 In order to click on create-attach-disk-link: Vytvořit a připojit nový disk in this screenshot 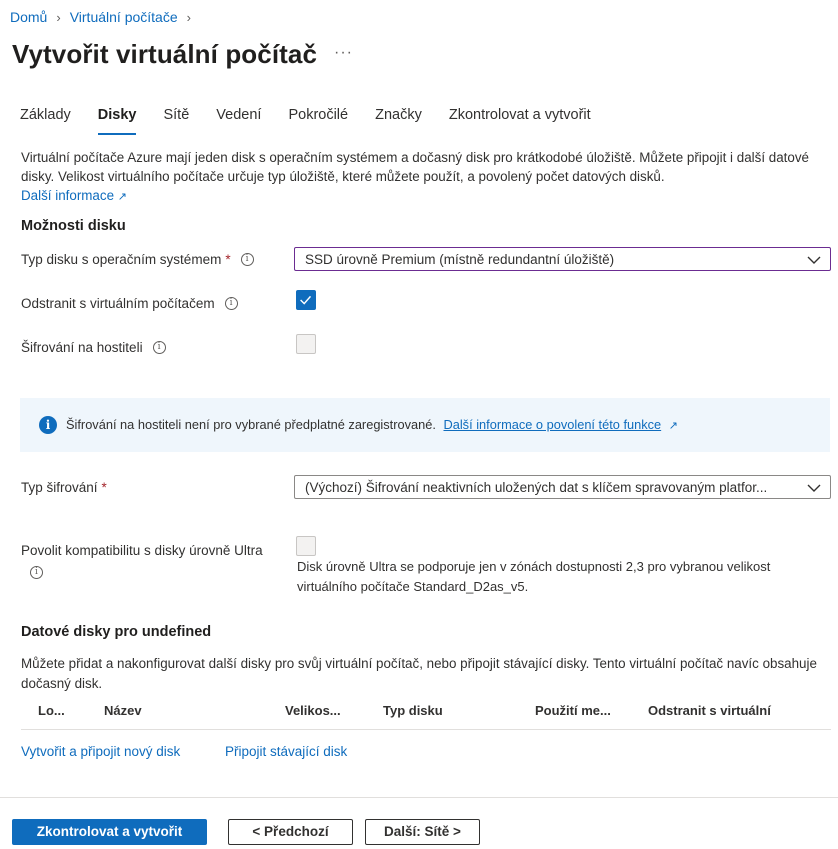, I will do `click(100, 751)`.